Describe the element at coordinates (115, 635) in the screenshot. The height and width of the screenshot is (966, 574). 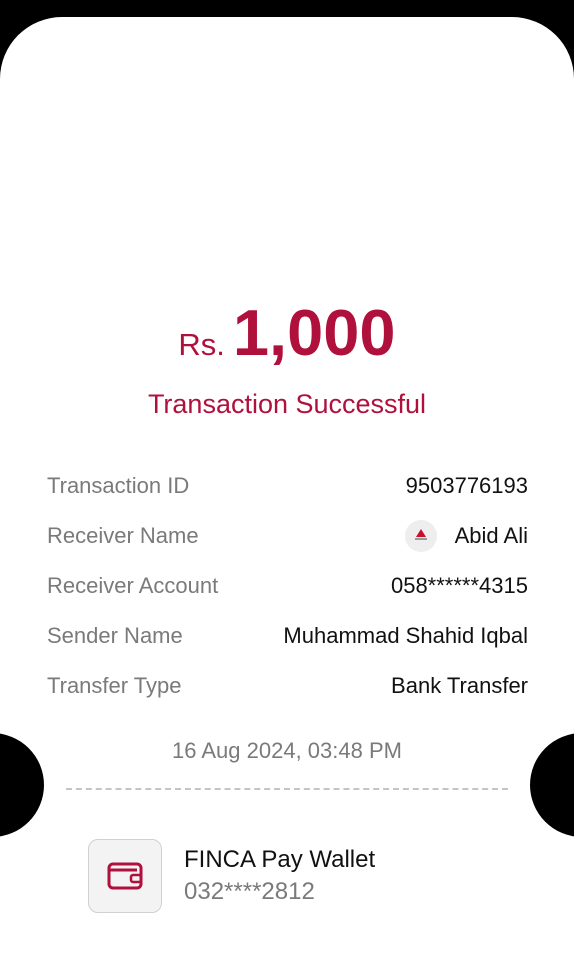
I see `detail-label: Sender Name` at that location.